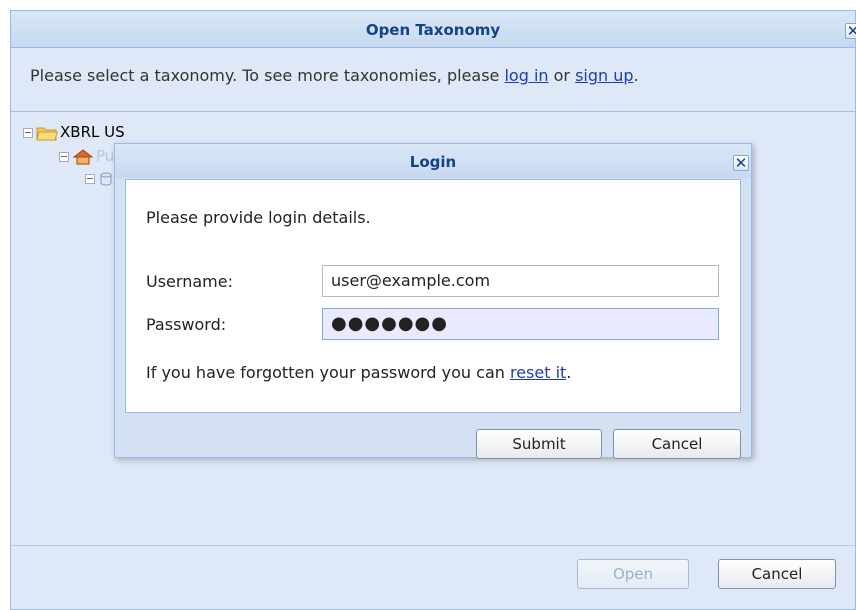 The image size is (856, 610). I want to click on footer-divider, so click(433, 545).